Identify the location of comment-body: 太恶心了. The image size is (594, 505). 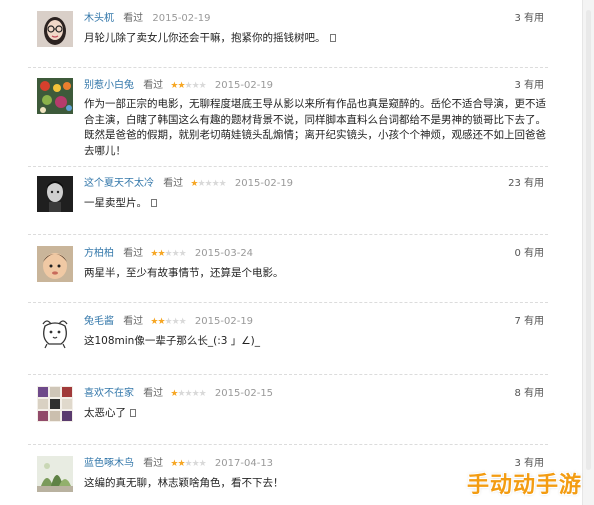
(105, 413).